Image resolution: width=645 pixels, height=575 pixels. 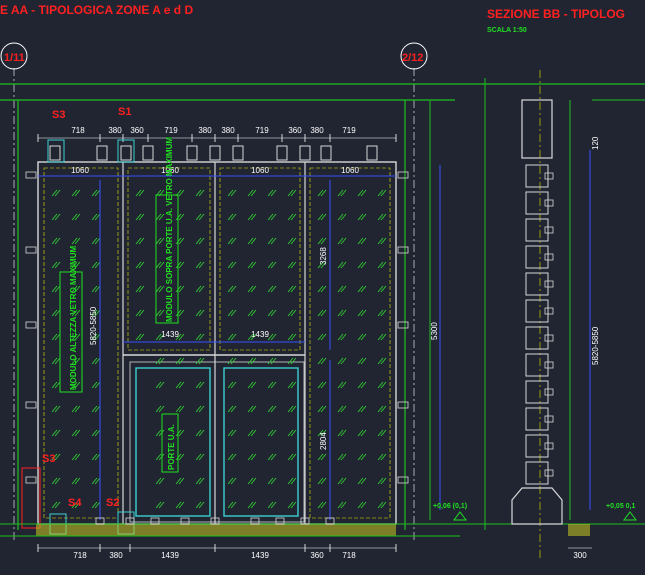 I want to click on bottom-dimension-chain: 718 380 1439 1439 360 718, so click(x=217, y=552).